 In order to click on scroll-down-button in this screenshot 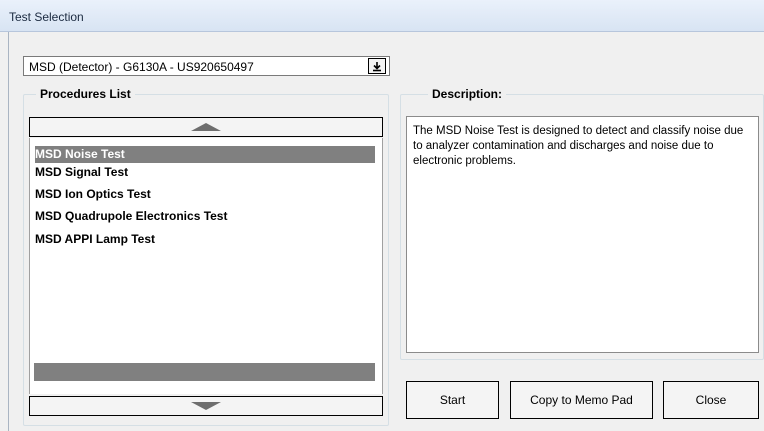, I will do `click(206, 406)`.